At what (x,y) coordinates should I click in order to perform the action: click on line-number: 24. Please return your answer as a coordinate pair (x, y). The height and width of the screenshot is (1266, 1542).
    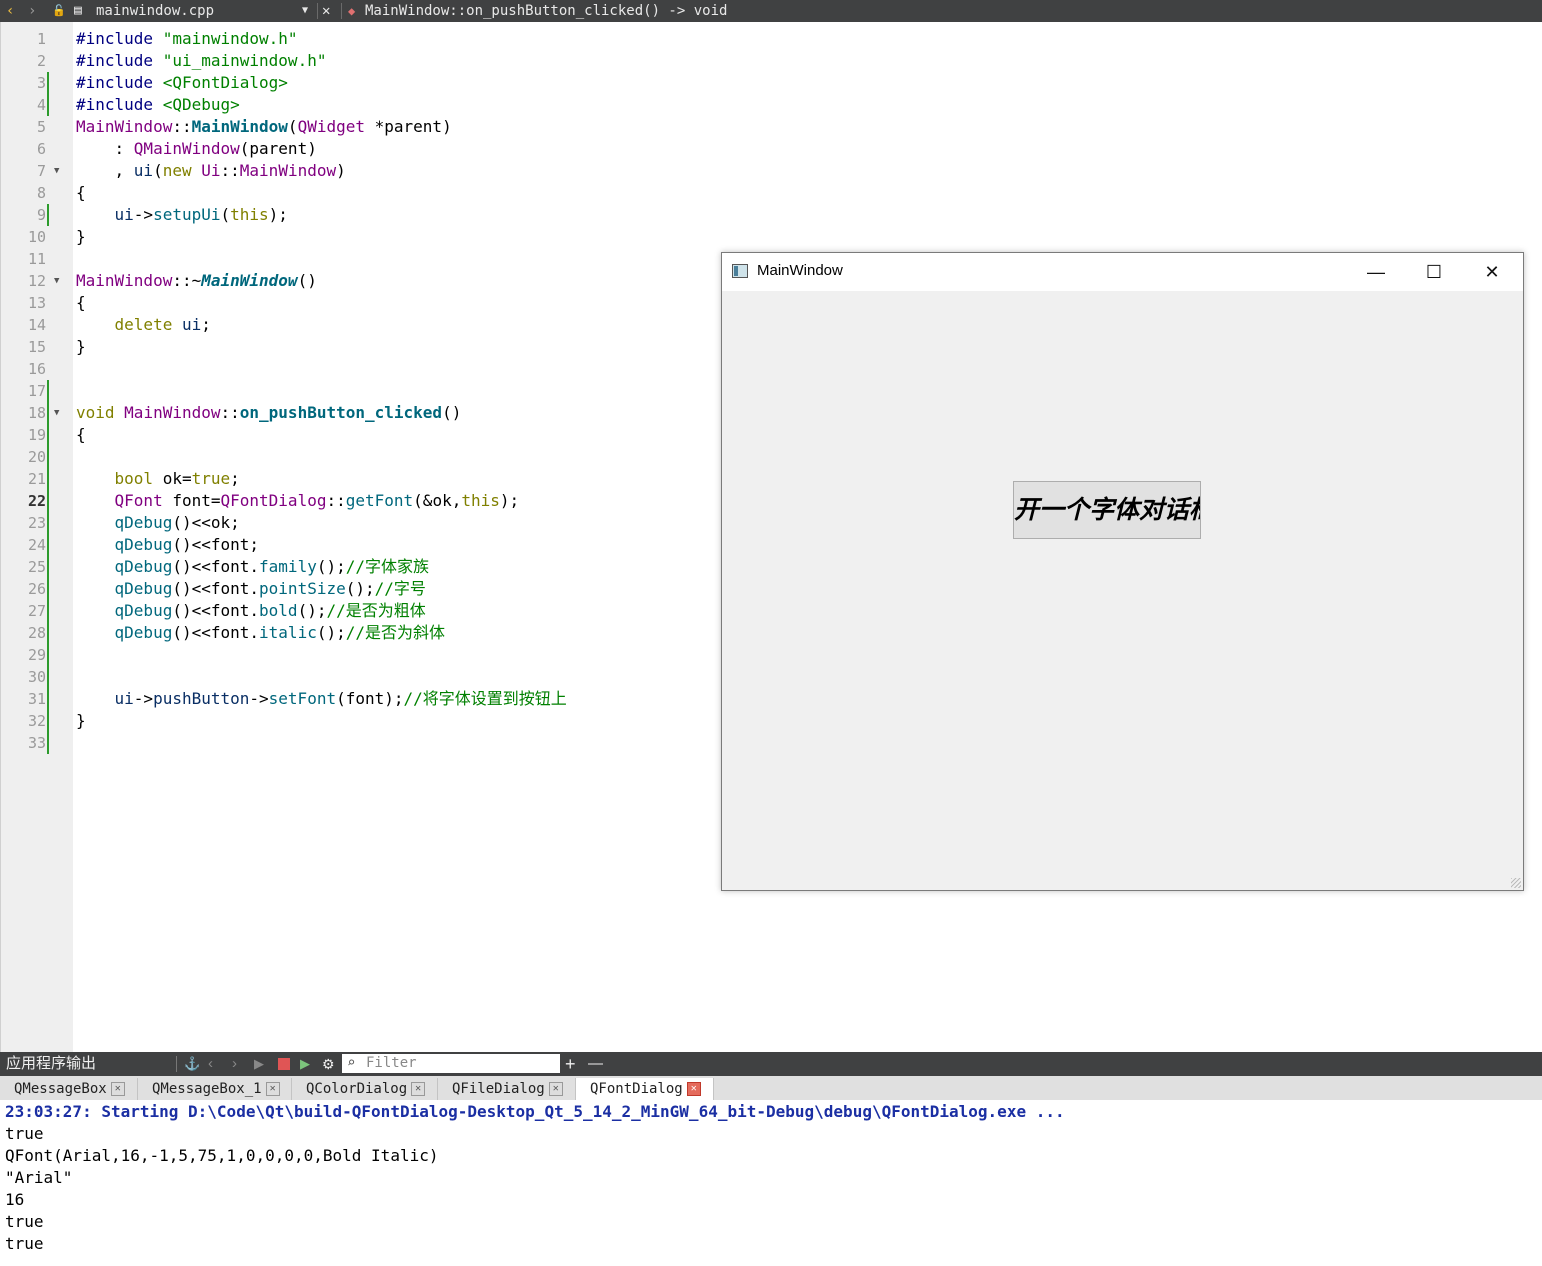
    Looking at the image, I should click on (36, 545).